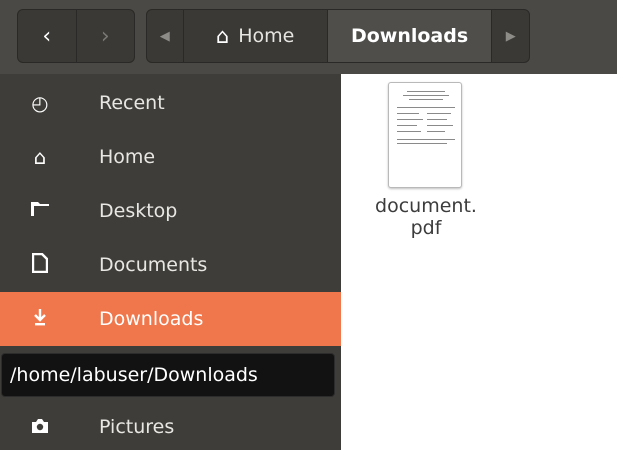  I want to click on path-tooltip: /home/labuser/Downloads, so click(168, 375).